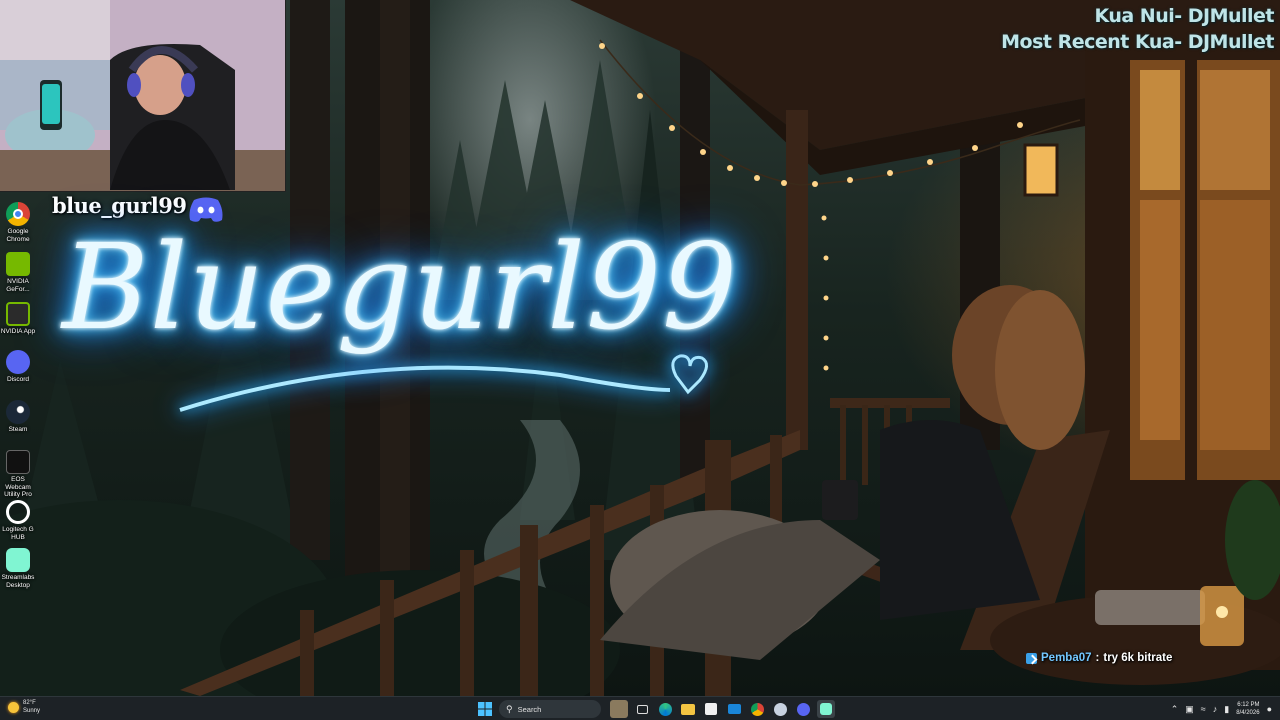 Image resolution: width=1280 pixels, height=720 pixels. I want to click on nvidia-app-icon, so click(18, 314).